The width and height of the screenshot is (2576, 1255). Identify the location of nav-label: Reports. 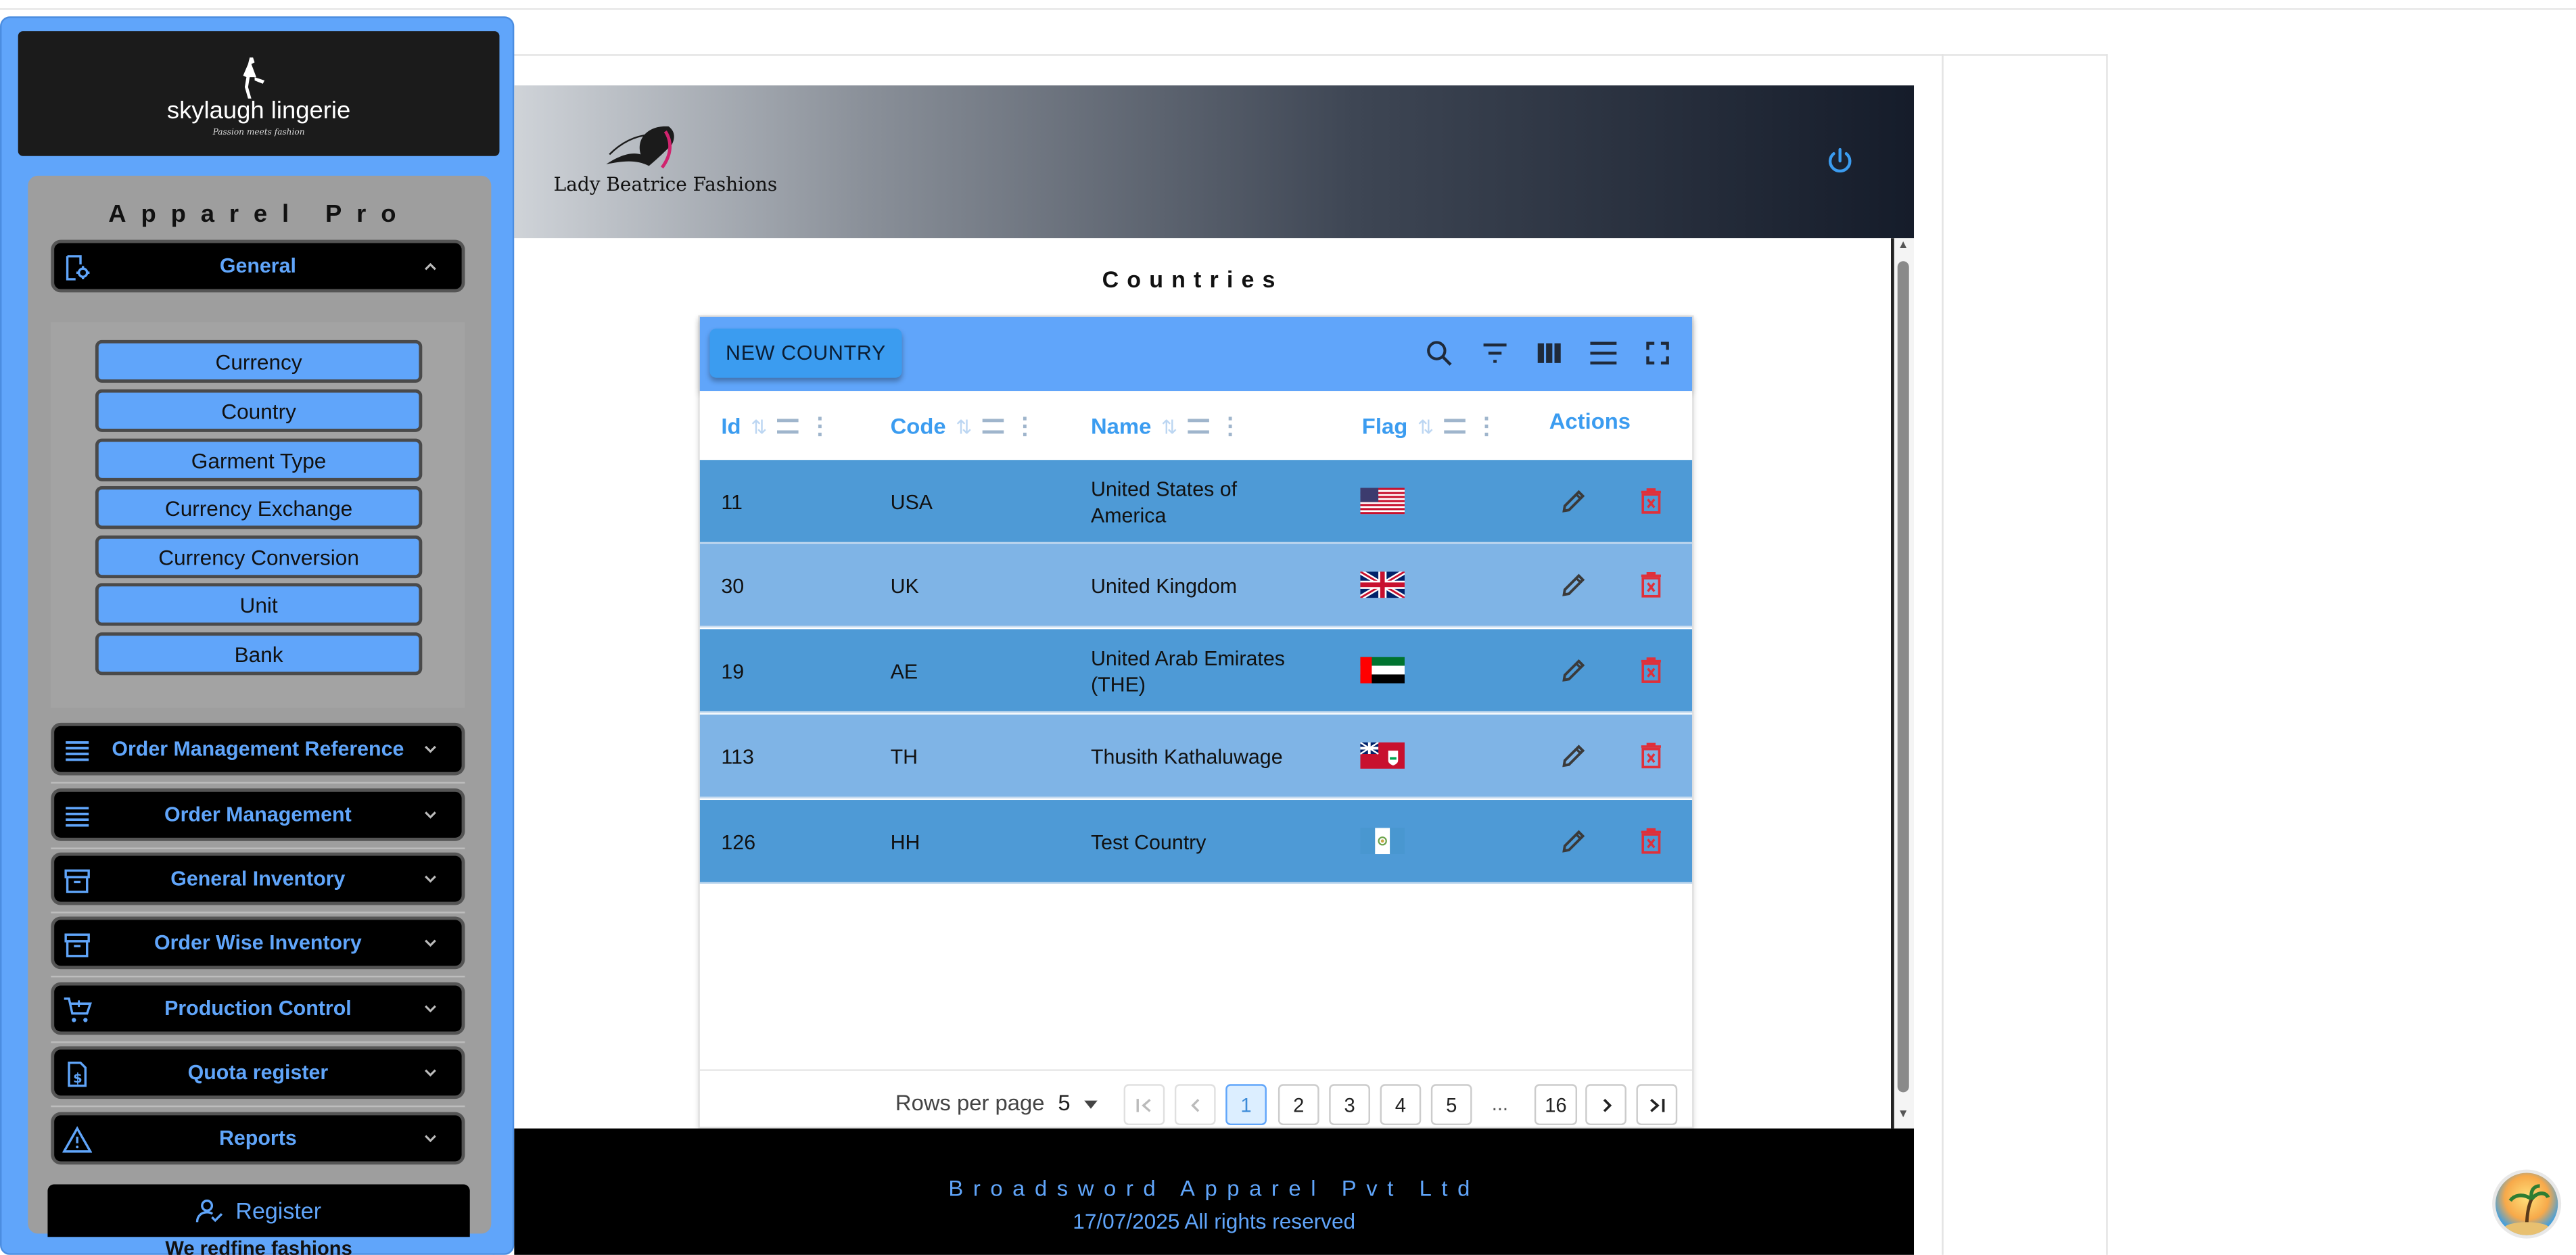
(257, 1138).